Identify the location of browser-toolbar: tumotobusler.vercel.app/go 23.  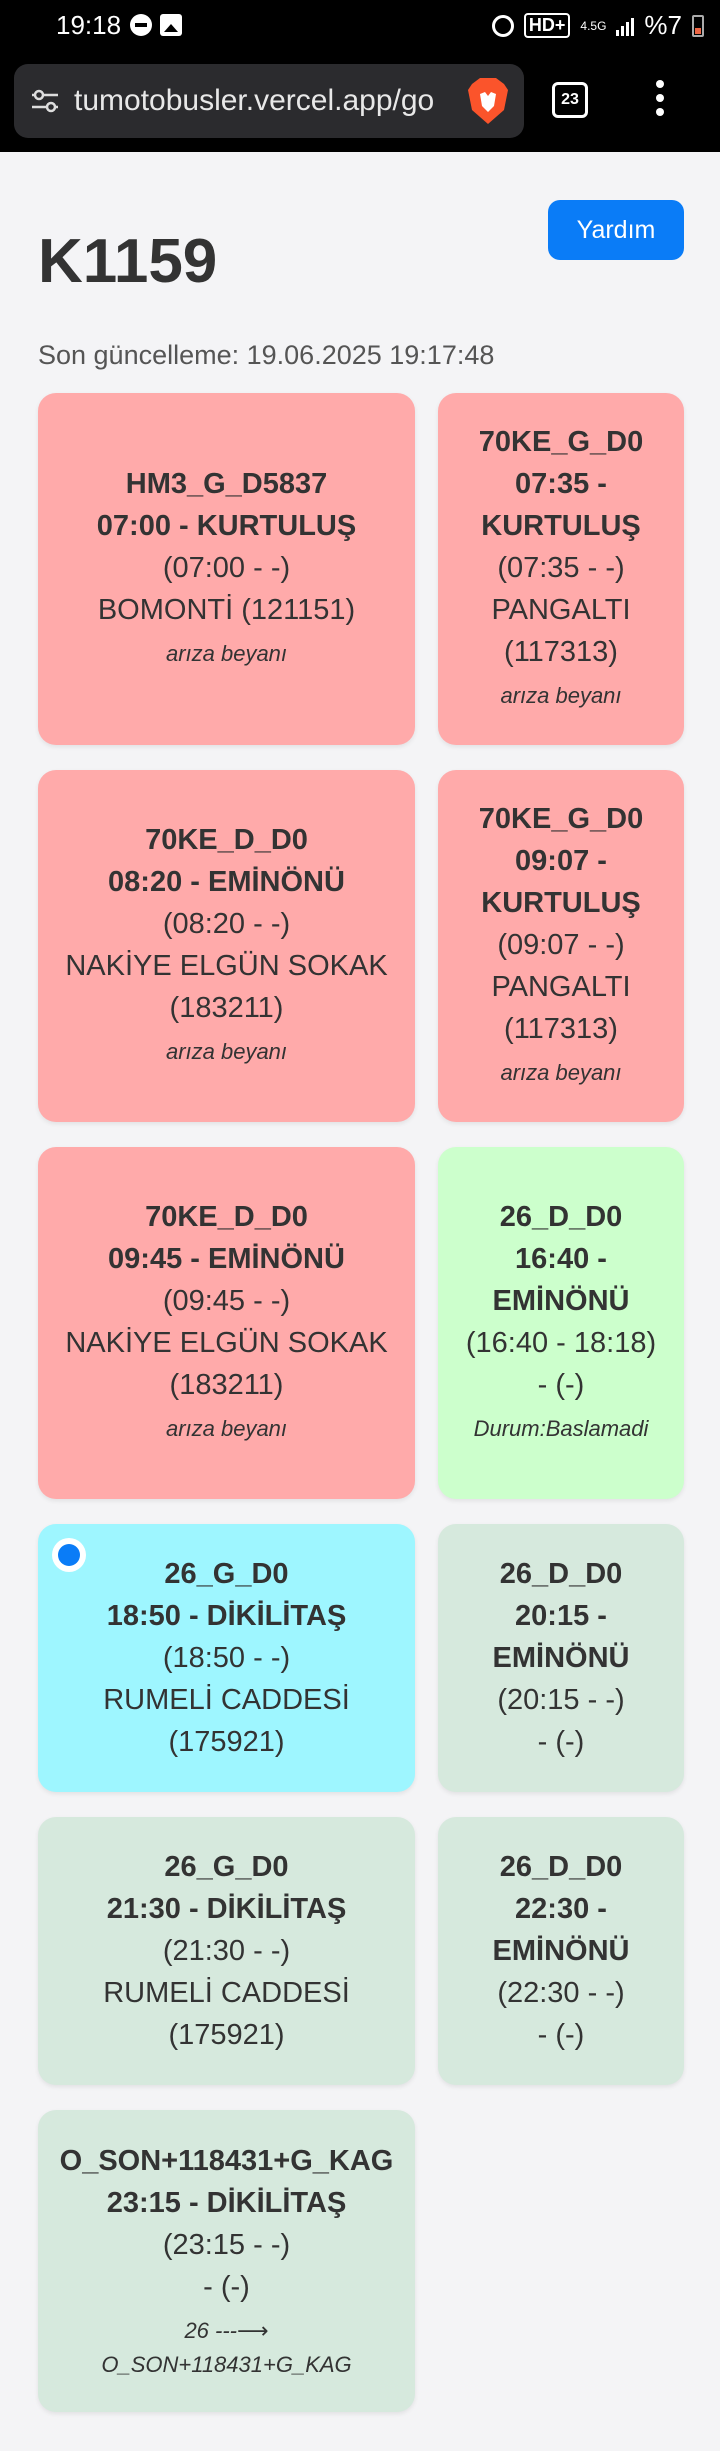
(360, 102).